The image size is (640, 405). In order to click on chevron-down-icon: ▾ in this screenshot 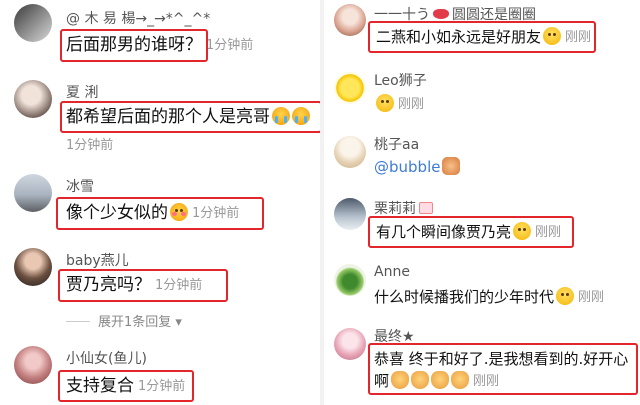, I will do `click(178, 322)`.